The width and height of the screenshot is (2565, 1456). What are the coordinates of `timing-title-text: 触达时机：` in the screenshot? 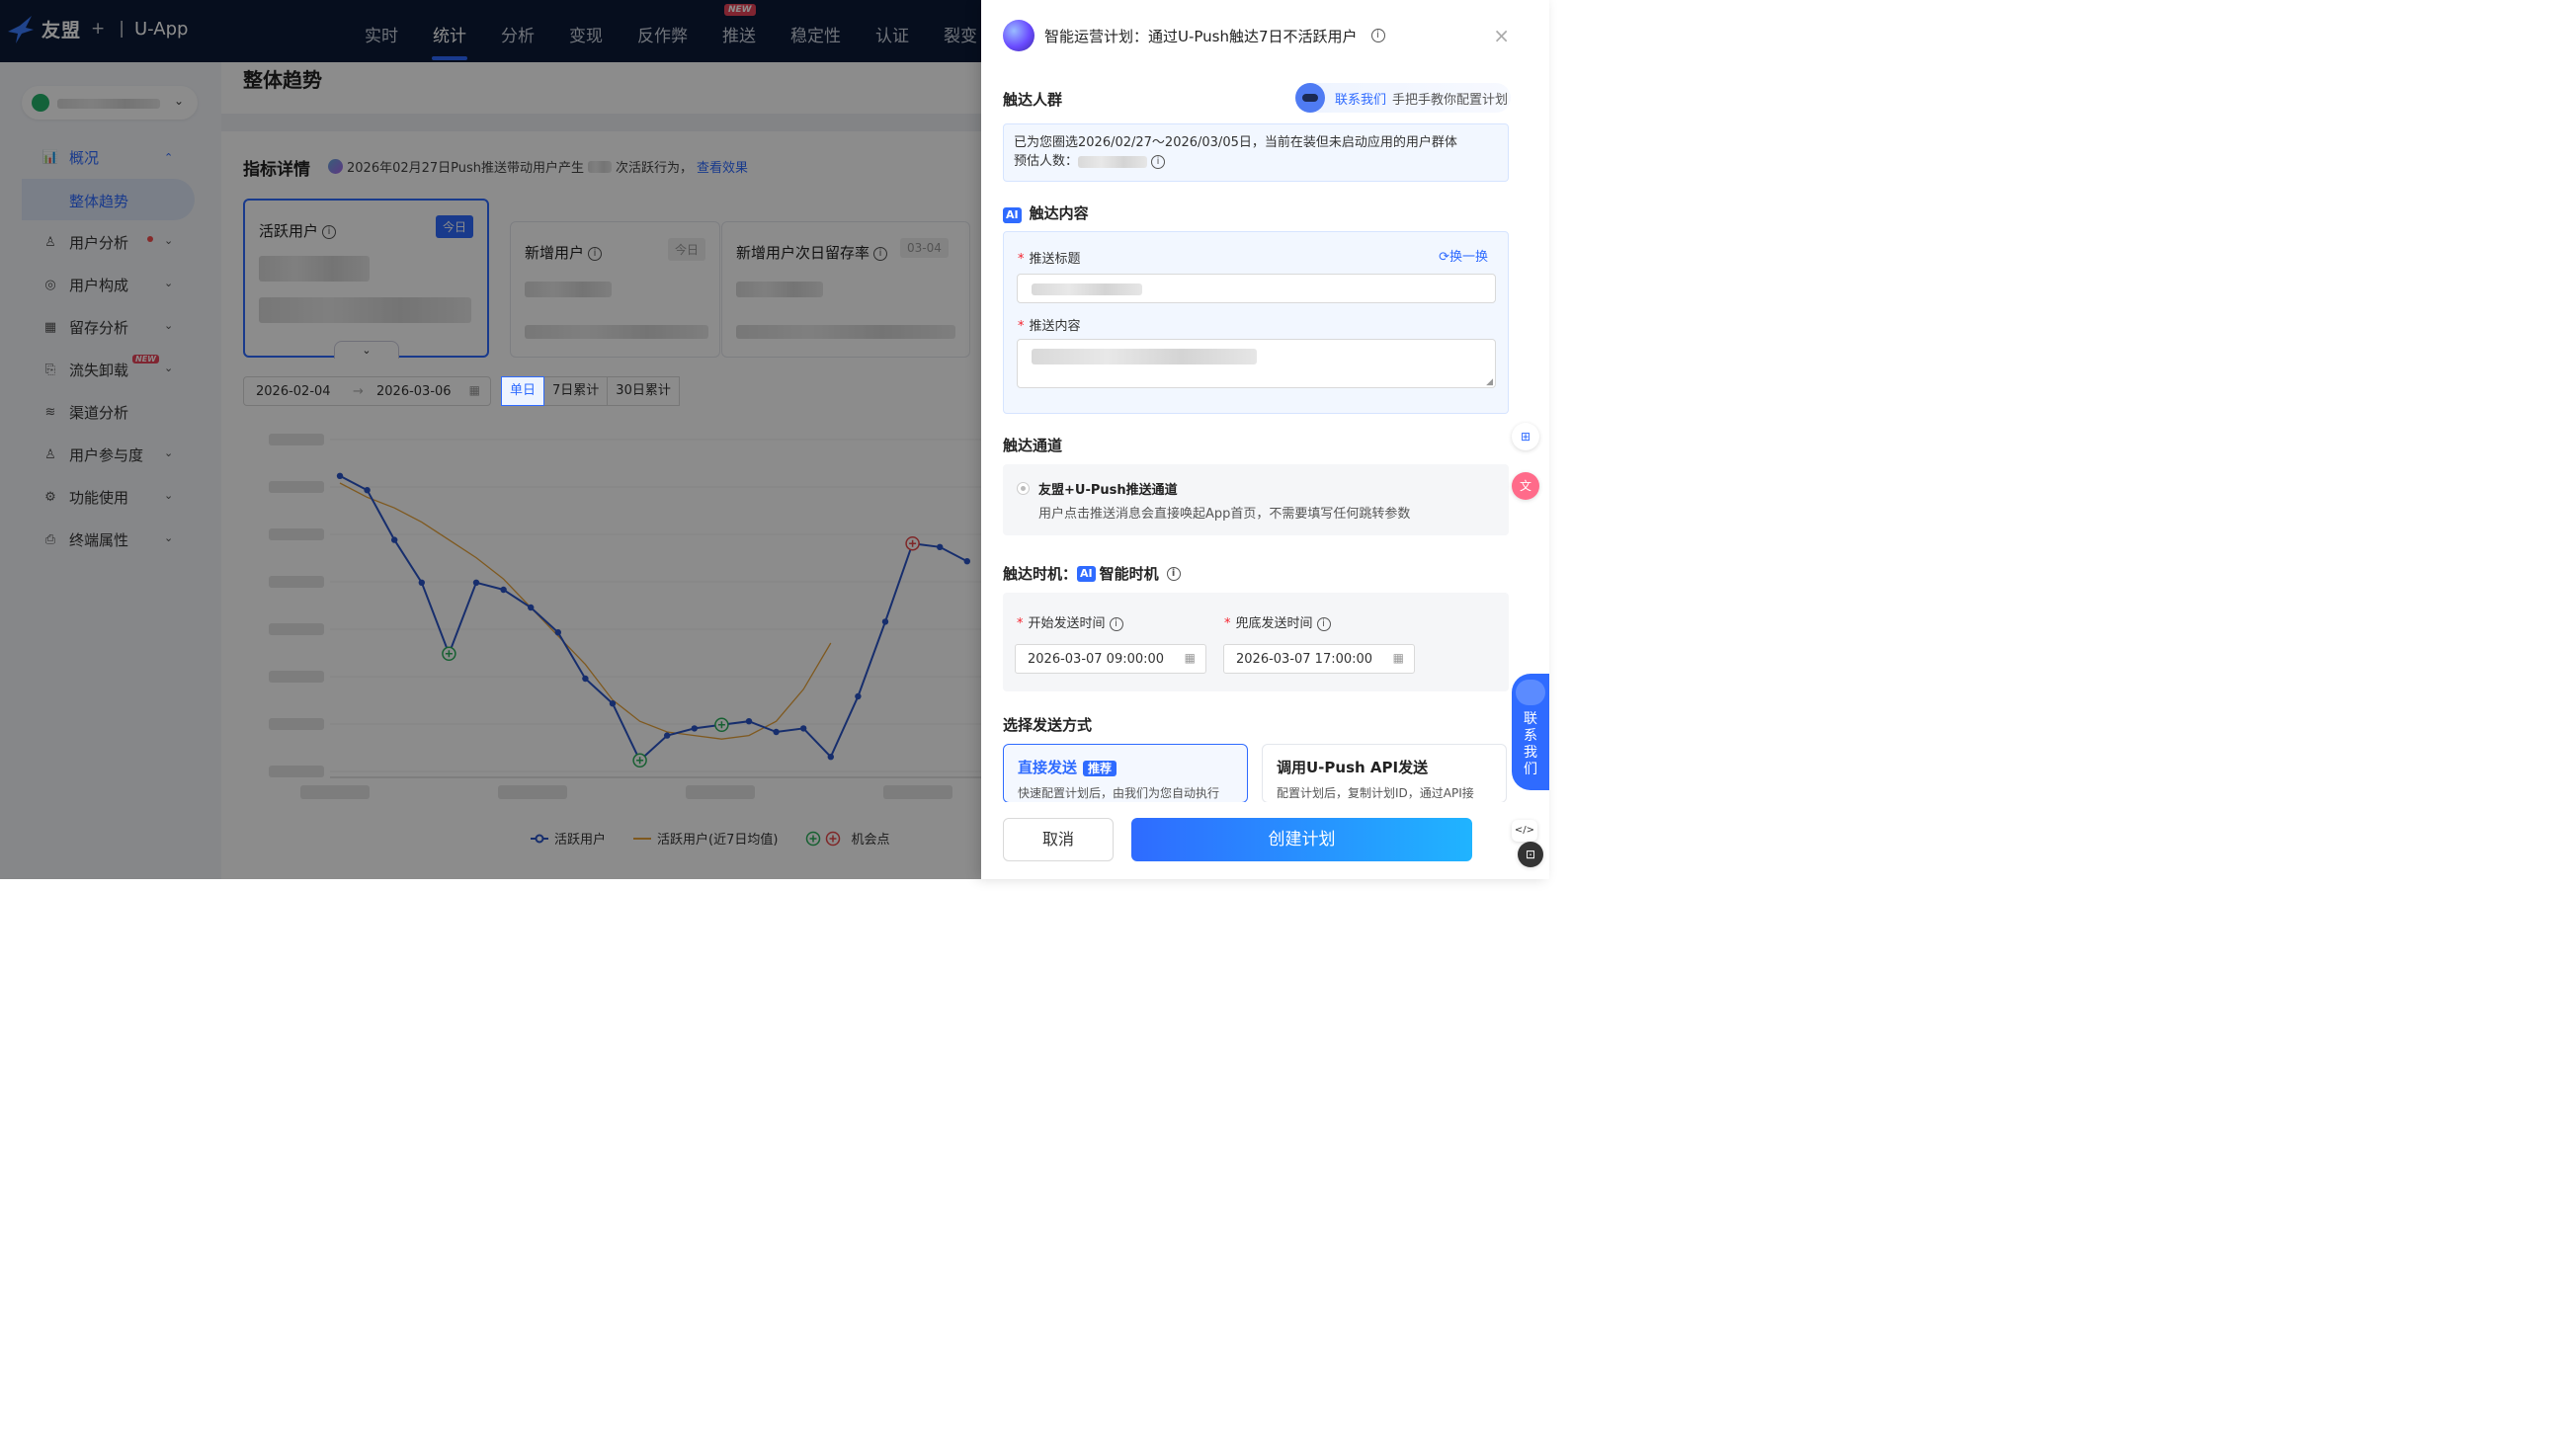 It's located at (1040, 574).